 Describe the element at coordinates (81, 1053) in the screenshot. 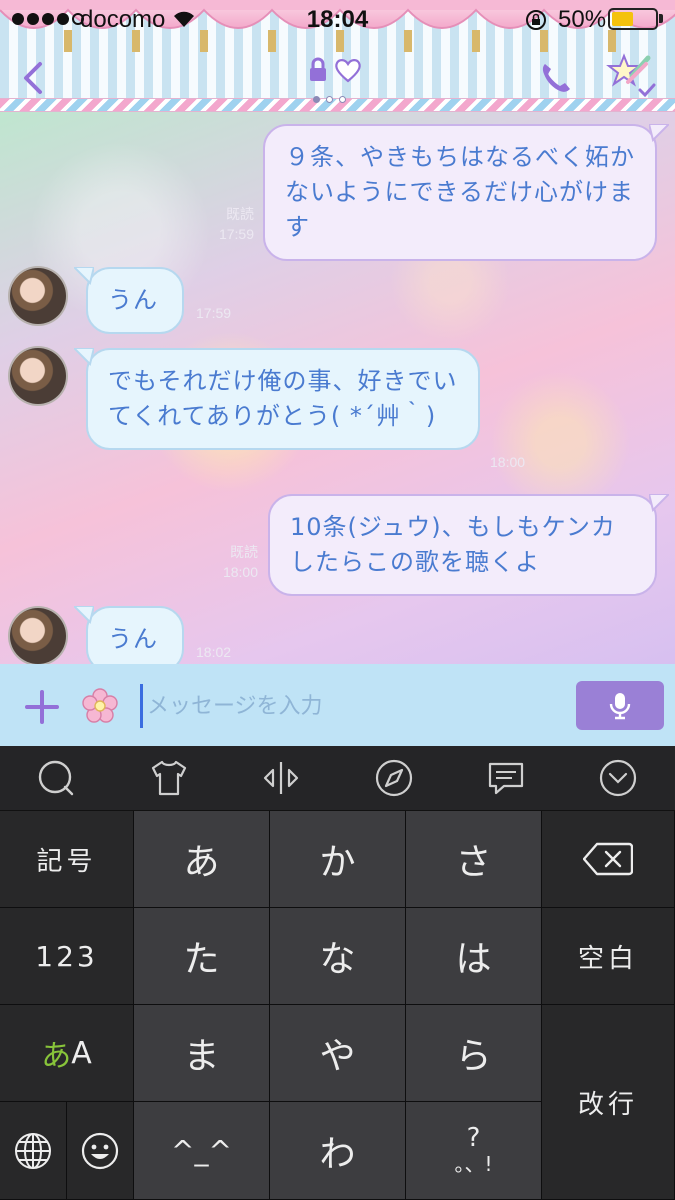

I see `alpha-mode-label: A` at that location.